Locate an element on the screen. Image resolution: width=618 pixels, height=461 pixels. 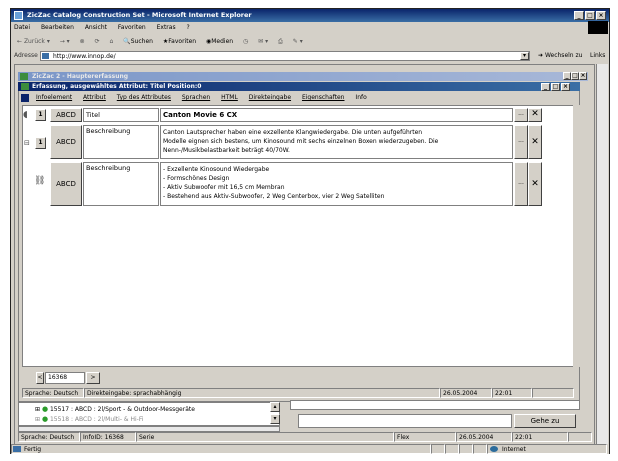
goto-button: Gehe zu is located at coordinates (545, 421).